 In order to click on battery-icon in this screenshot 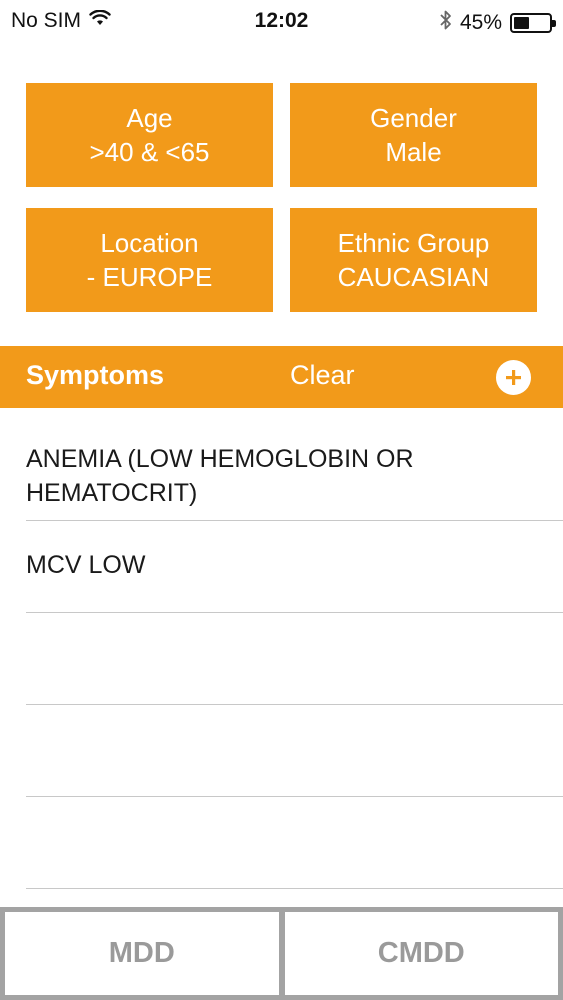, I will do `click(533, 23)`.